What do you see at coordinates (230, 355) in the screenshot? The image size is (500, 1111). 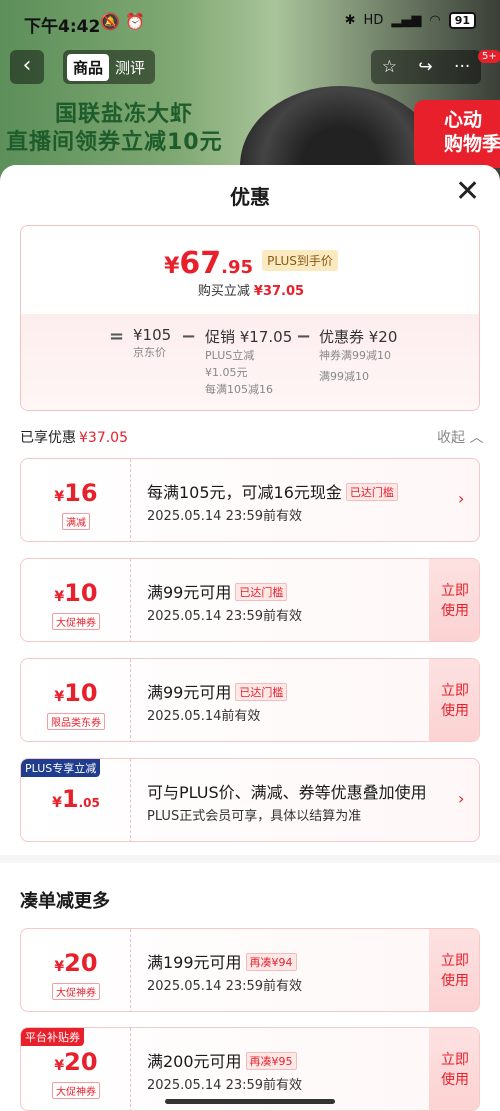 I see `promo-plus: PLUS立减` at bounding box center [230, 355].